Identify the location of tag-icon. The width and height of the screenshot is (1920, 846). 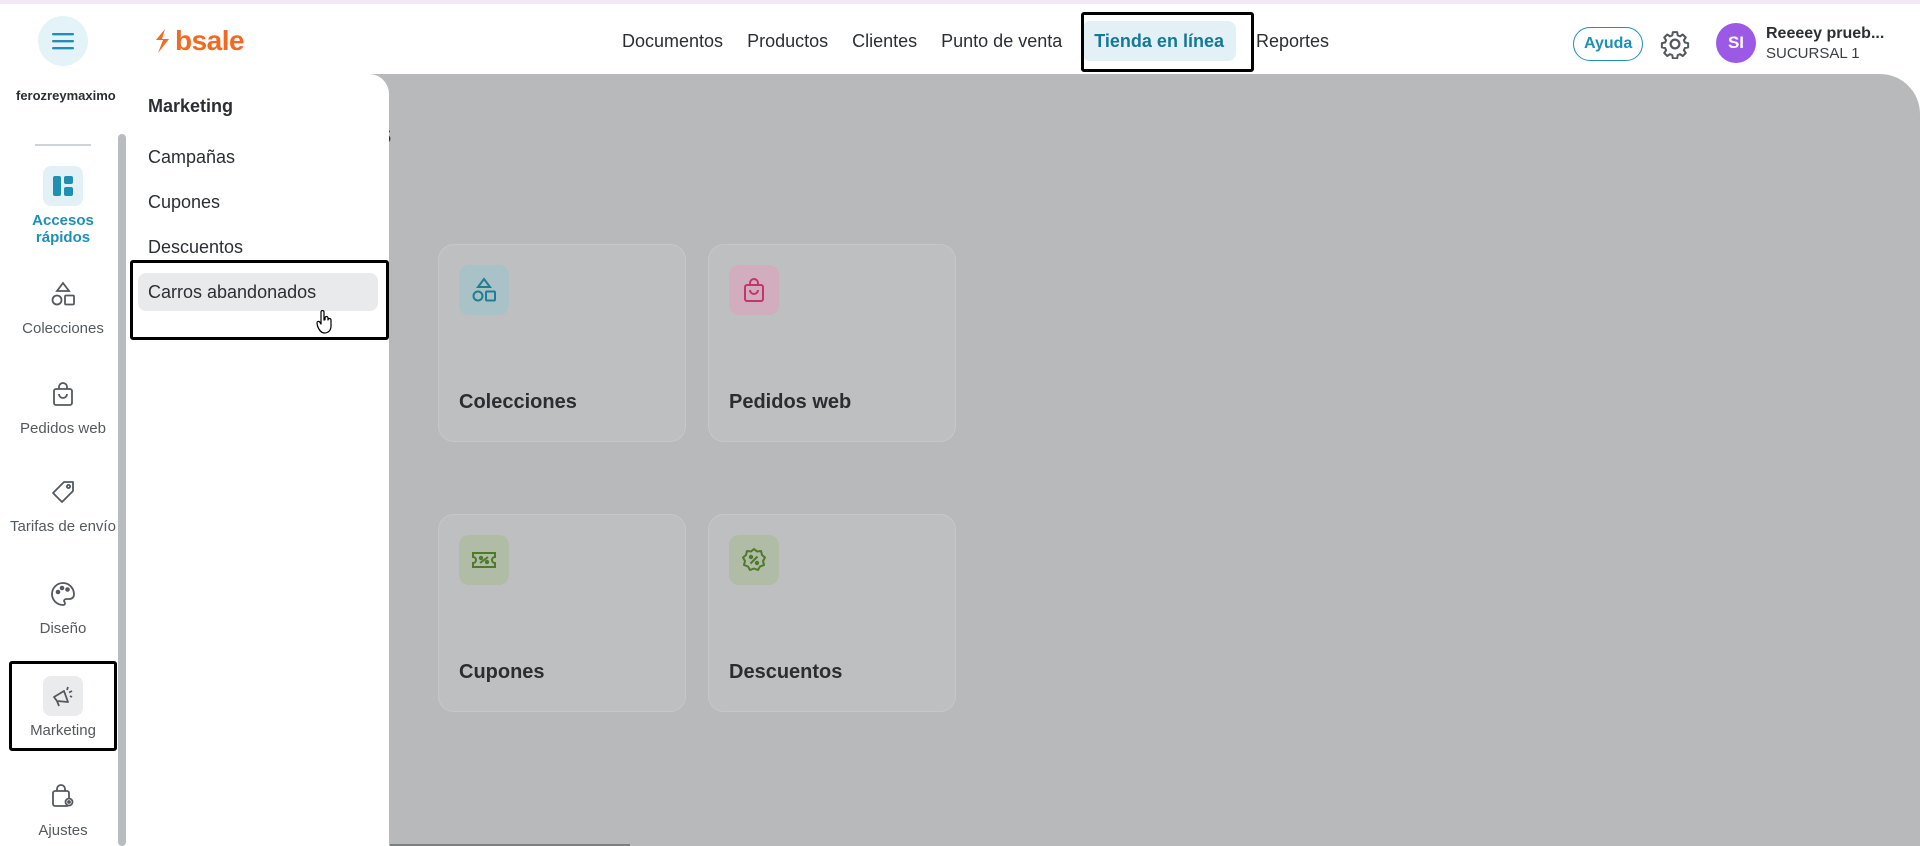
(63, 492).